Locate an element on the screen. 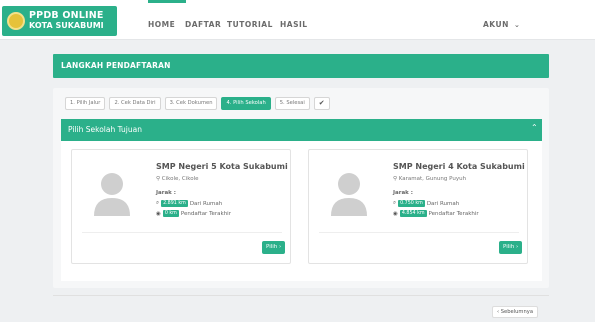  brand-logo-link: PPDB ONLINE KOTA SUKABUMI is located at coordinates (59, 21).